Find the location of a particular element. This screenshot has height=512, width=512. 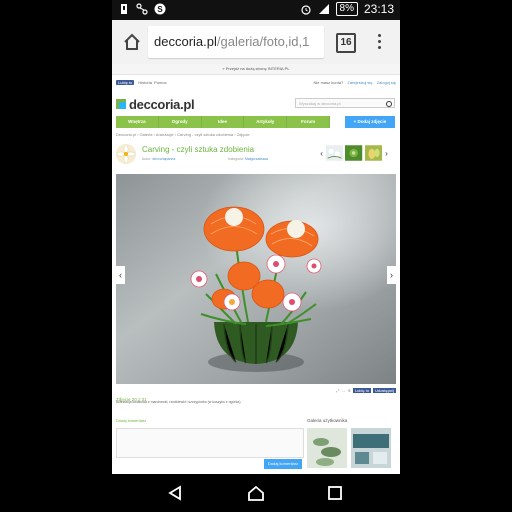

shazam-icon: S is located at coordinates (160, 9).